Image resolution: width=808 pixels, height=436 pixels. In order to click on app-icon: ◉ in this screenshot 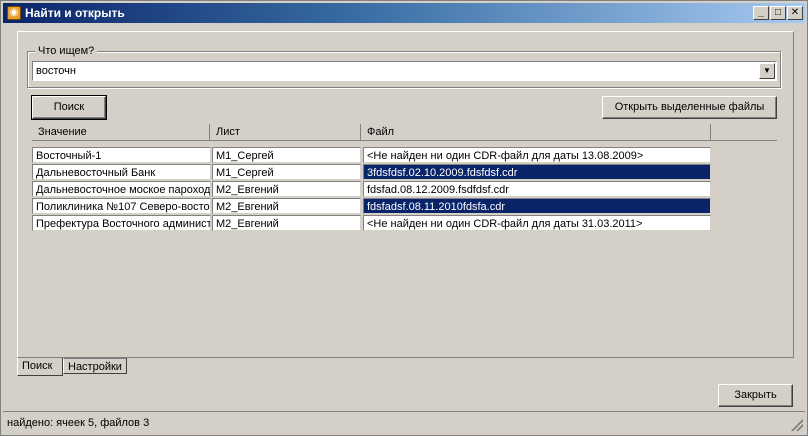, I will do `click(14, 13)`.